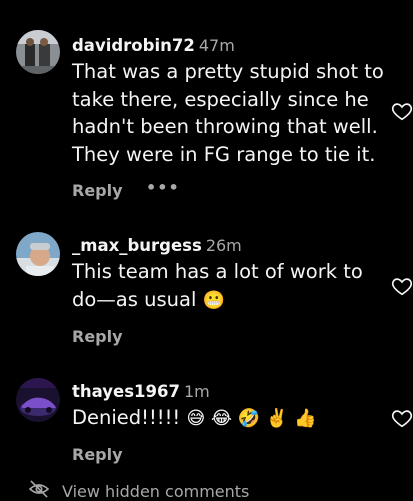 The width and height of the screenshot is (413, 501). I want to click on username: thayes1967, so click(126, 391).